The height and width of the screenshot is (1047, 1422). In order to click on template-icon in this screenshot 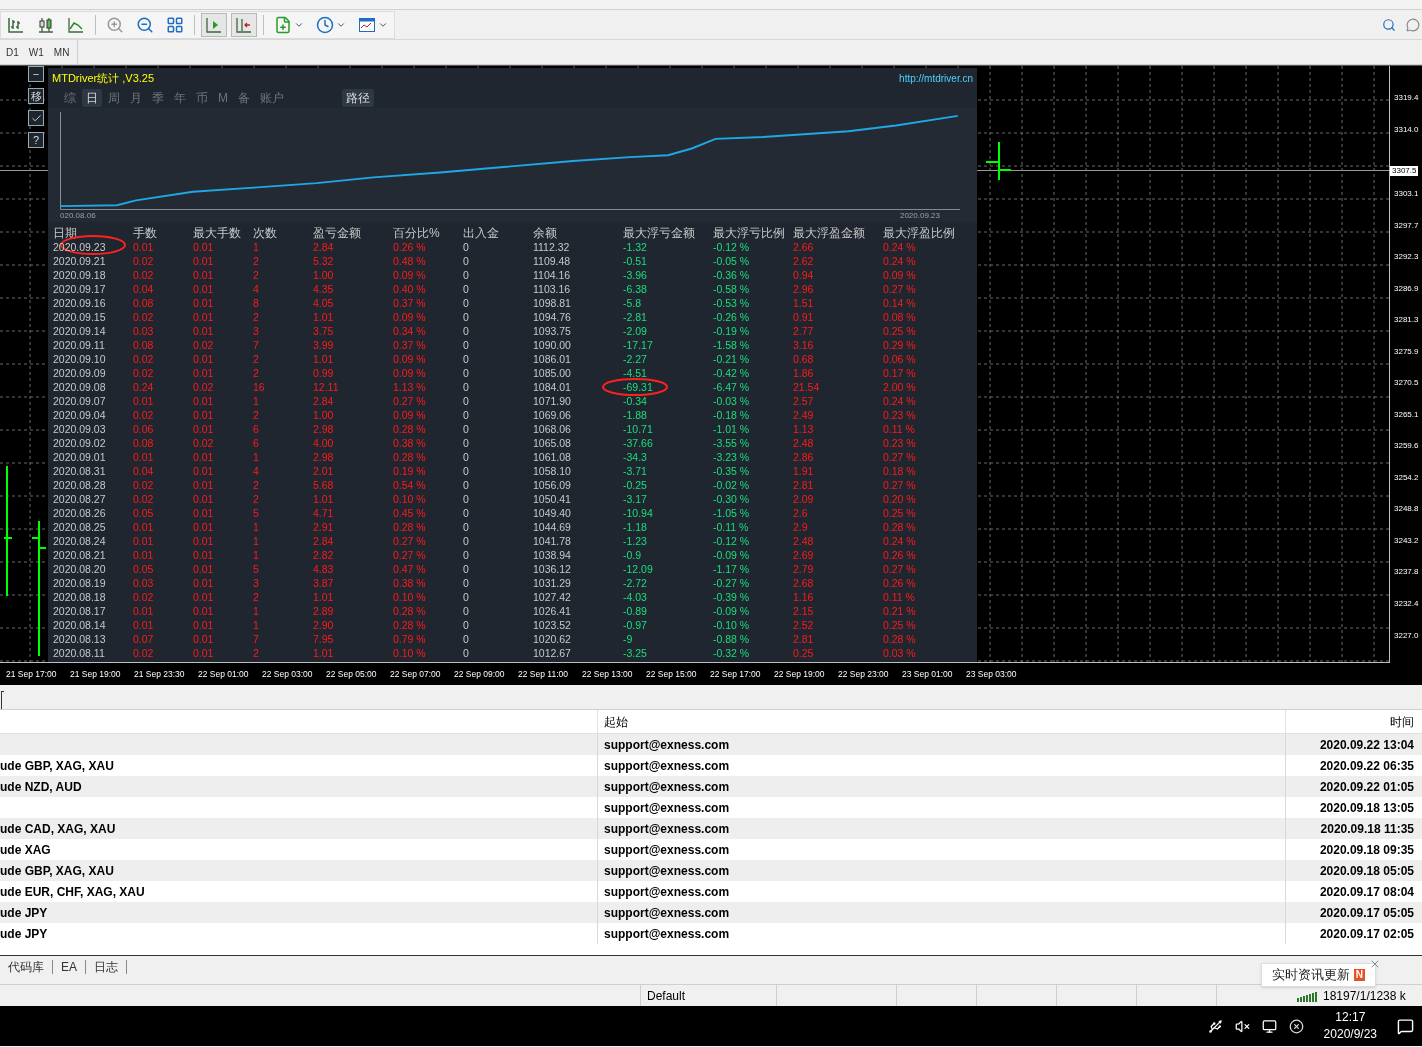, I will do `click(367, 24)`.